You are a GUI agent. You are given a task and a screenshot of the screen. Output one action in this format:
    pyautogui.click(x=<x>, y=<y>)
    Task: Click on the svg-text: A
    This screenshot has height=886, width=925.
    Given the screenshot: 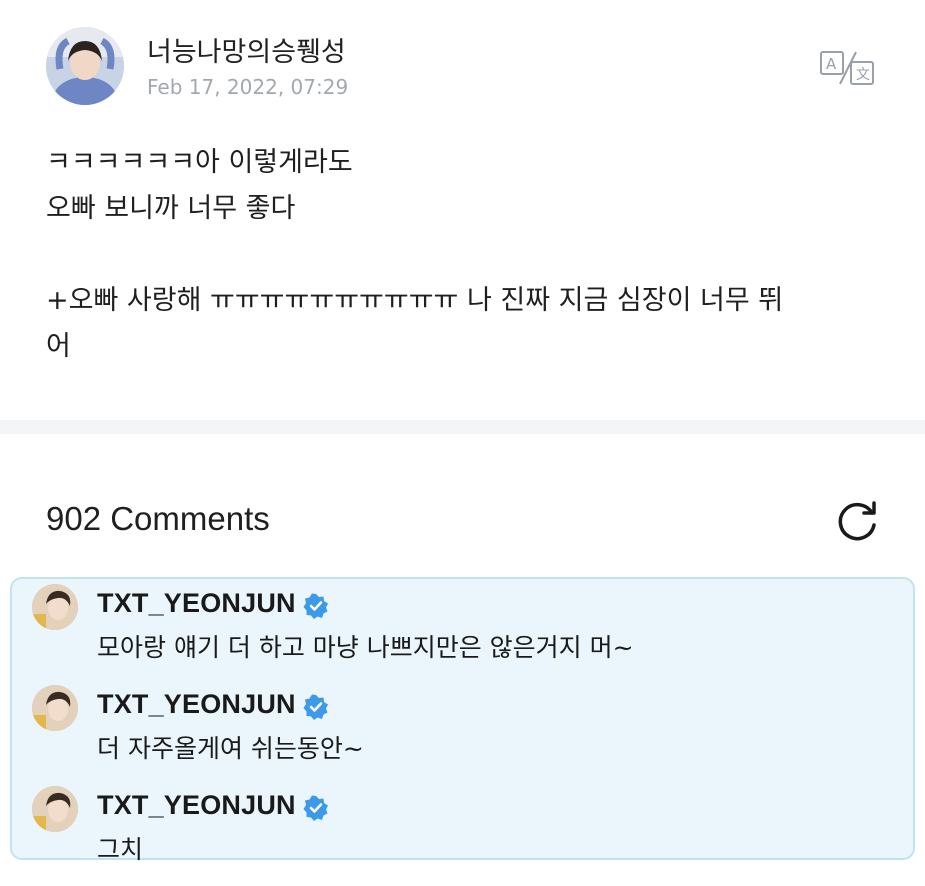 What is the action you would take?
    pyautogui.click(x=831, y=64)
    